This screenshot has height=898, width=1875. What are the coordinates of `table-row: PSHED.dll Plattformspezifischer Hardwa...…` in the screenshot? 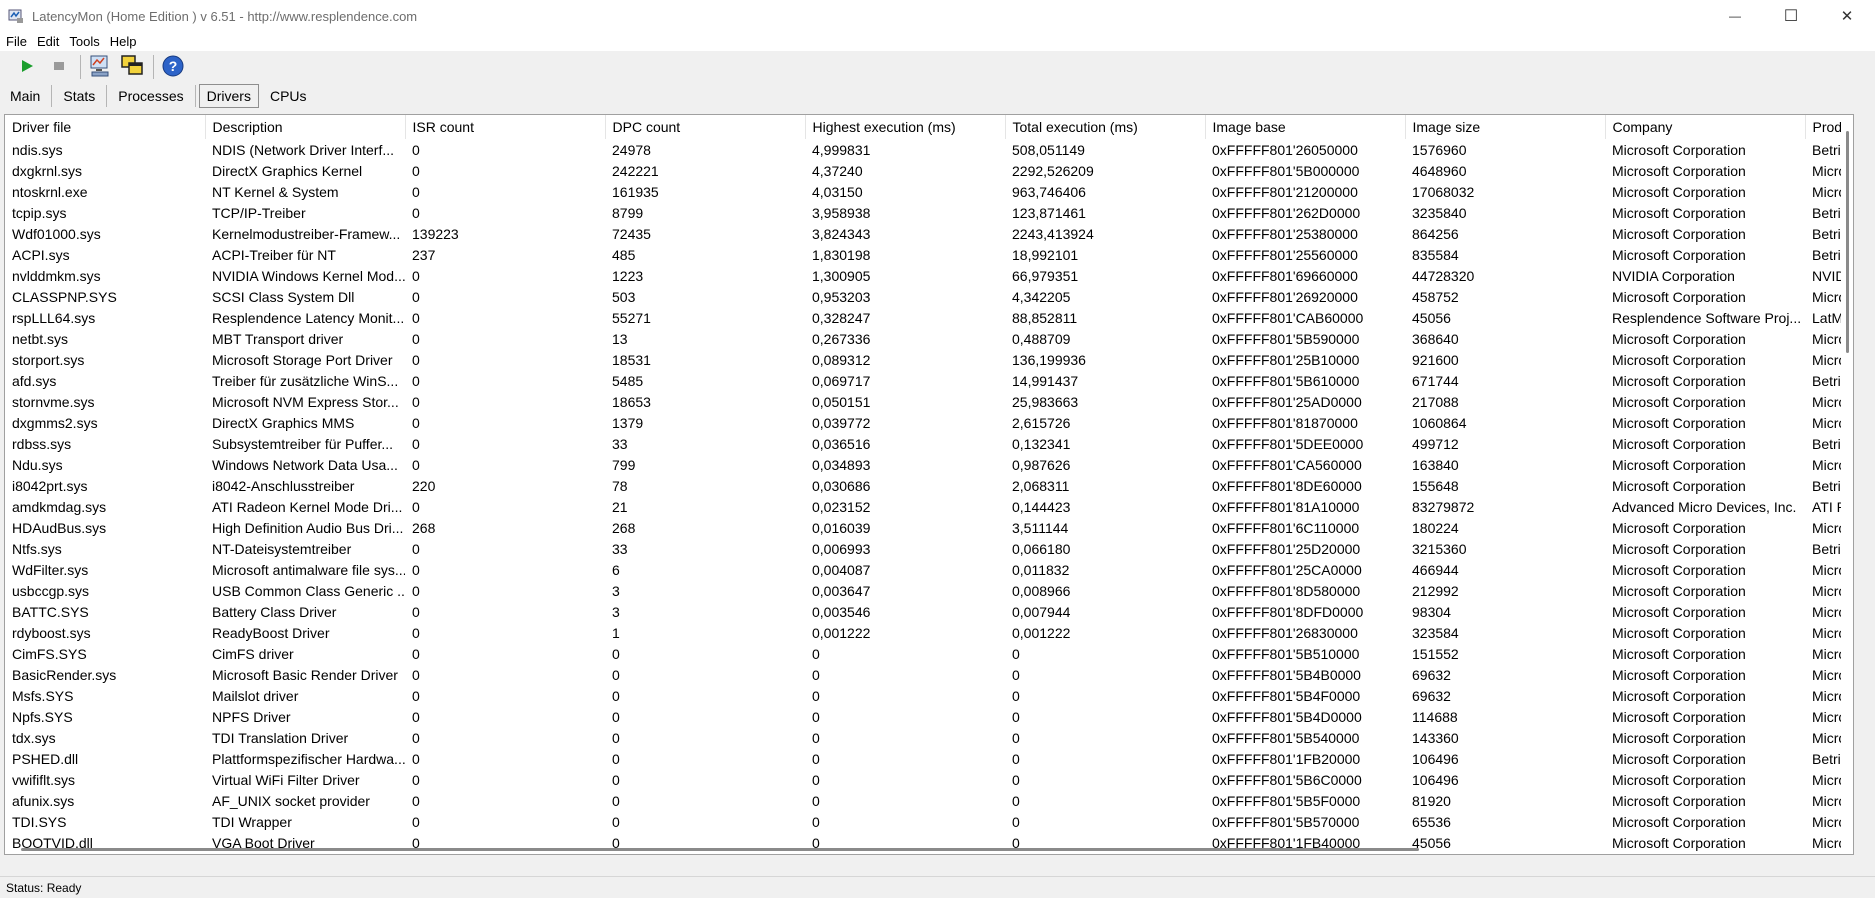 It's located at (929, 758).